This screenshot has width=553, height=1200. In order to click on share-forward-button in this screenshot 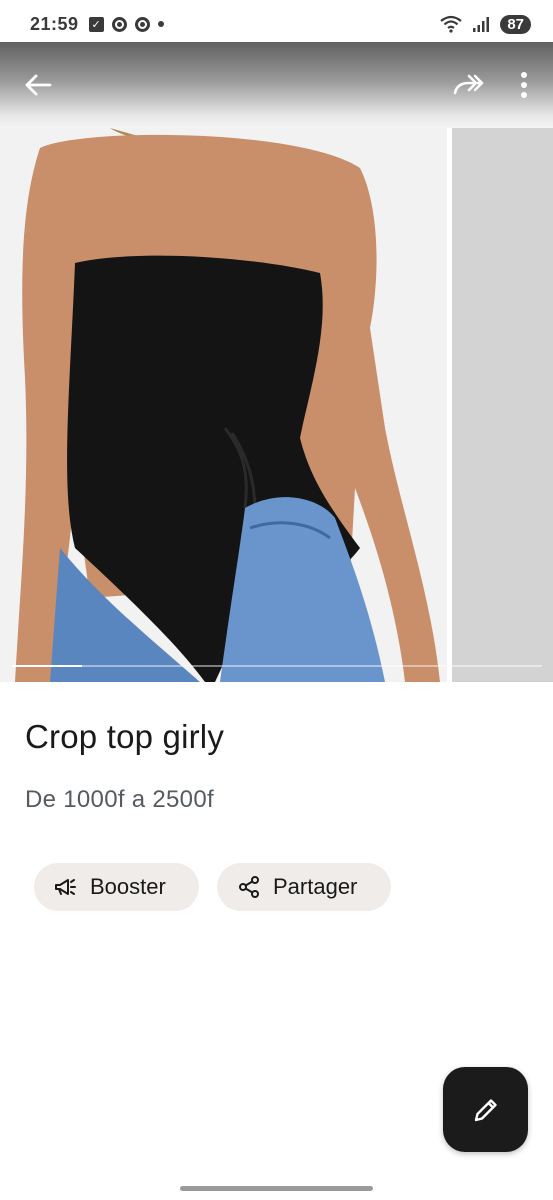, I will do `click(469, 85)`.